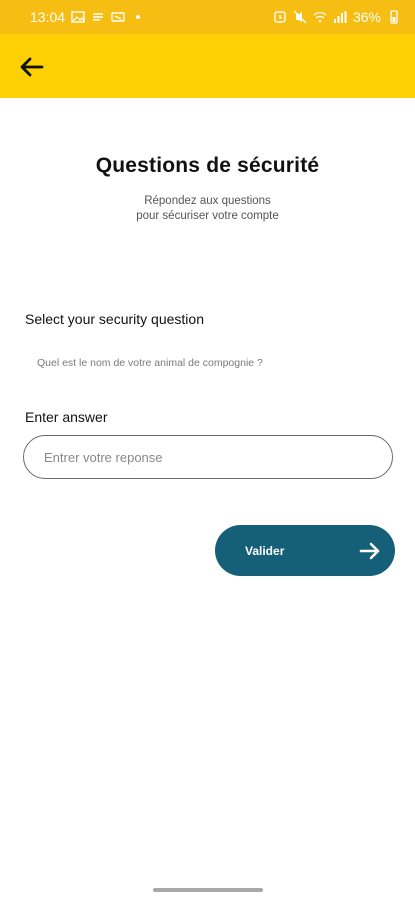 This screenshot has height=900, width=415. I want to click on submit-label: Valider, so click(265, 550).